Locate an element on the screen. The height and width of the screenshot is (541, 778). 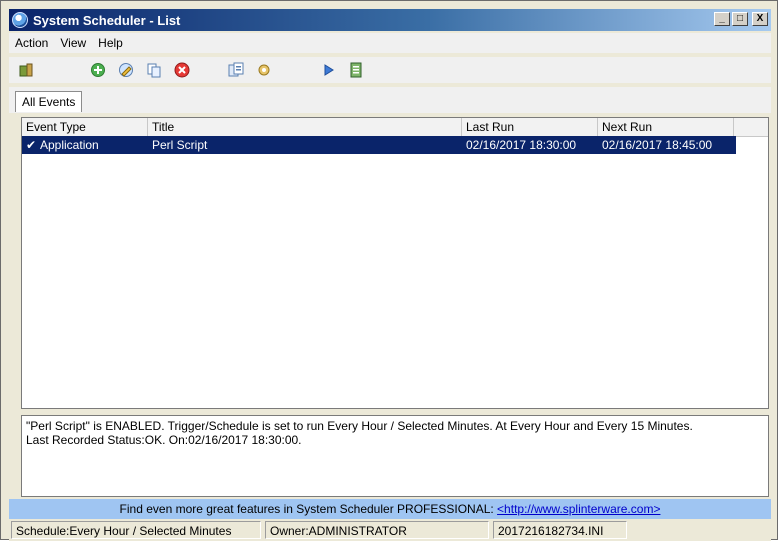
menu-action: Action is located at coordinates (31, 43).